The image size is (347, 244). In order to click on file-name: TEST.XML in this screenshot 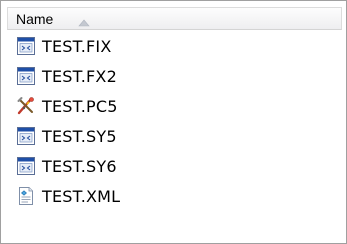, I will do `click(81, 196)`.